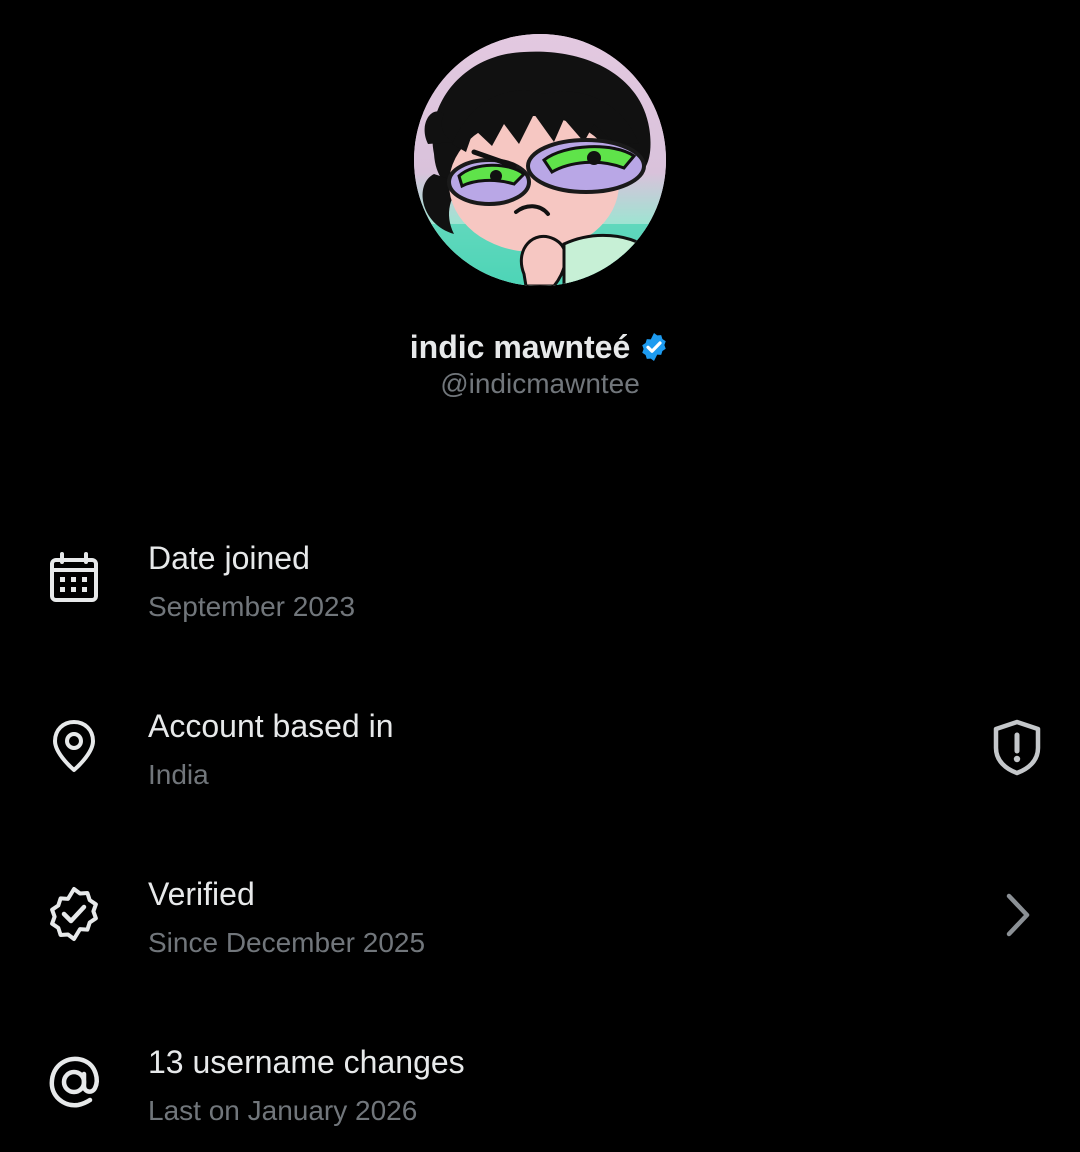  Describe the element at coordinates (74, 746) in the screenshot. I see `location-pin-icon` at that location.